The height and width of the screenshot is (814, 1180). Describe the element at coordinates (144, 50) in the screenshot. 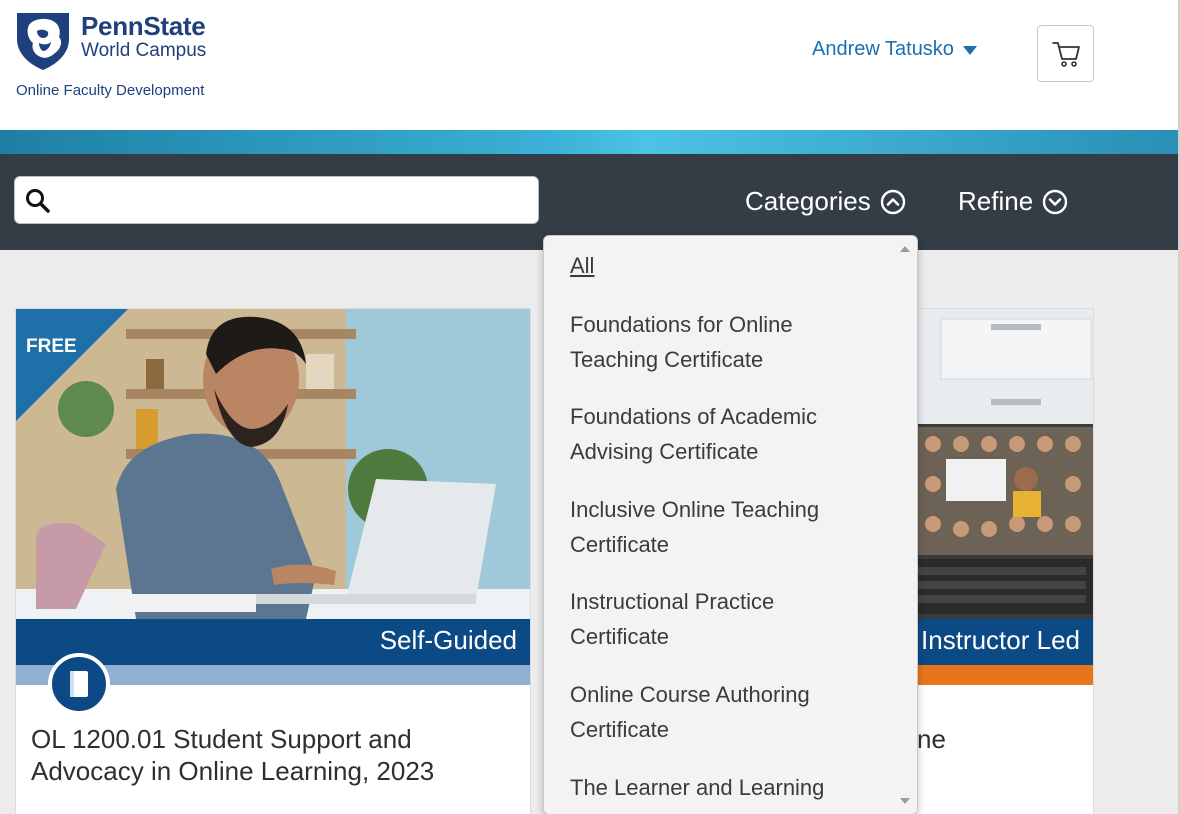

I see `brand-subname: World Campus` at that location.